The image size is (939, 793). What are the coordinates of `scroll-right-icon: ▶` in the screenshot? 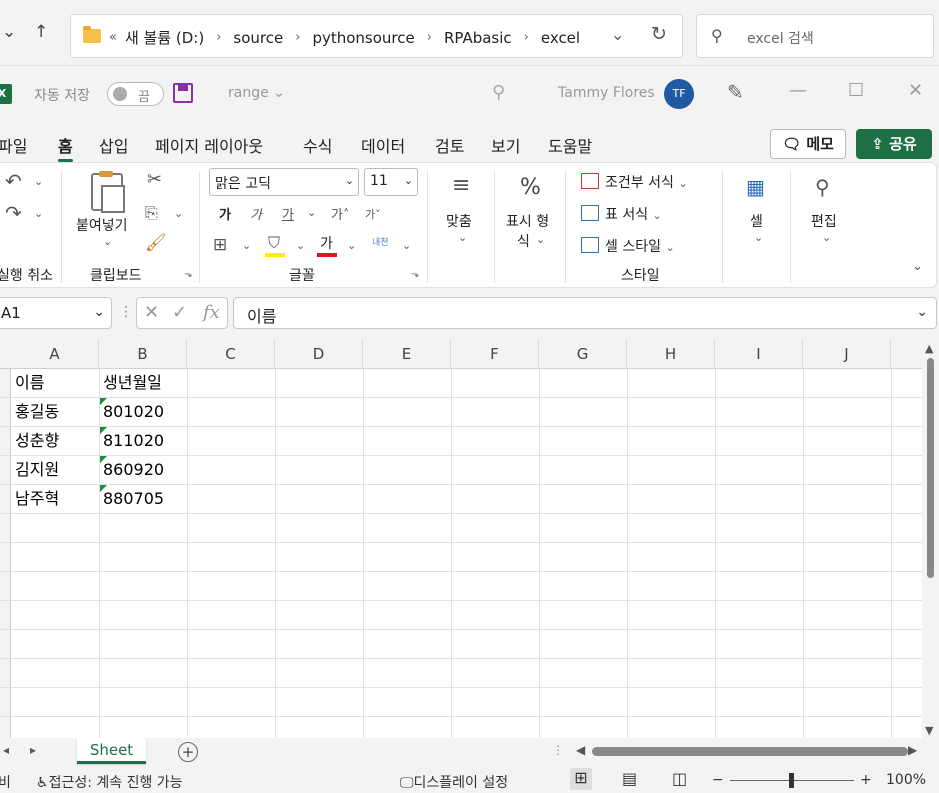 It's located at (912, 750).